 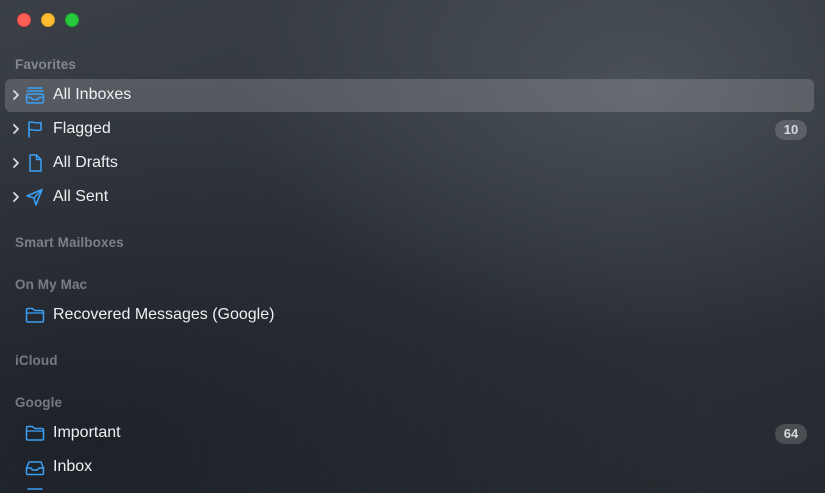 I want to click on section-title-google: Google, so click(x=38, y=402).